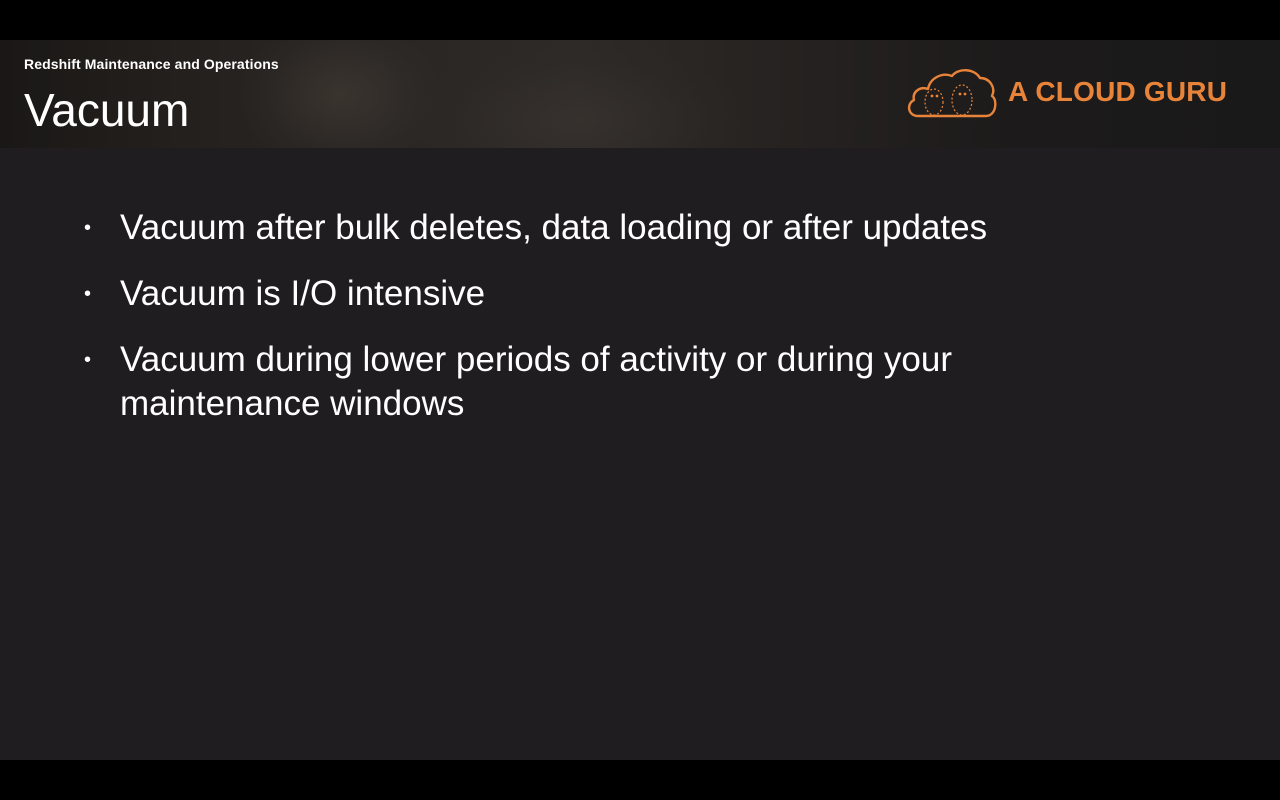  Describe the element at coordinates (952, 93) in the screenshot. I see `cloud-icon` at that location.